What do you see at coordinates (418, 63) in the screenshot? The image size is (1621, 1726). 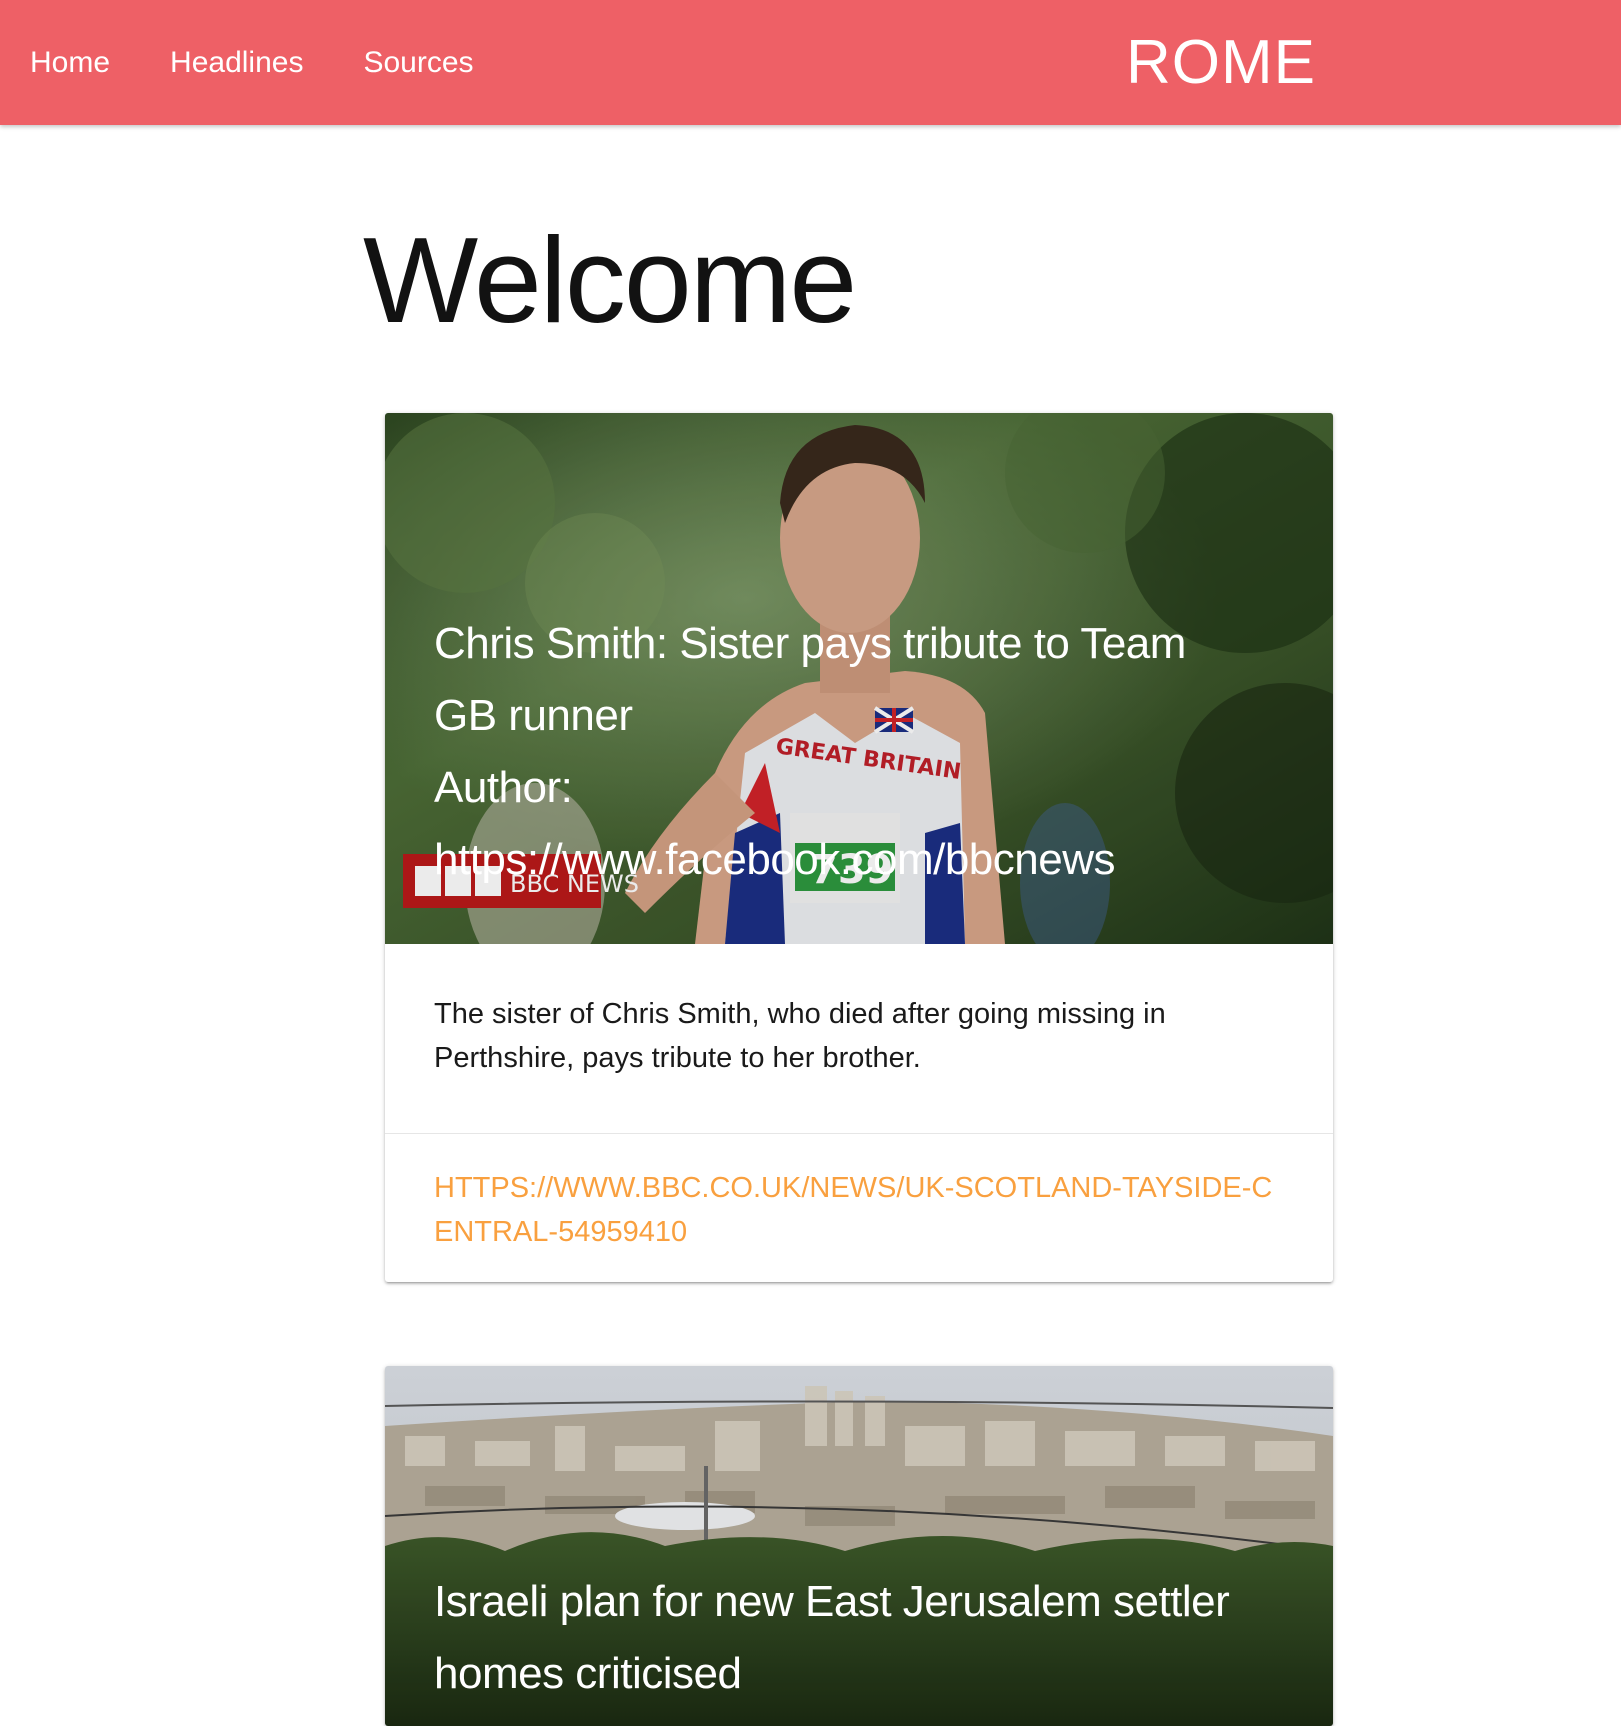 I see `nav-link-sources: Sources` at bounding box center [418, 63].